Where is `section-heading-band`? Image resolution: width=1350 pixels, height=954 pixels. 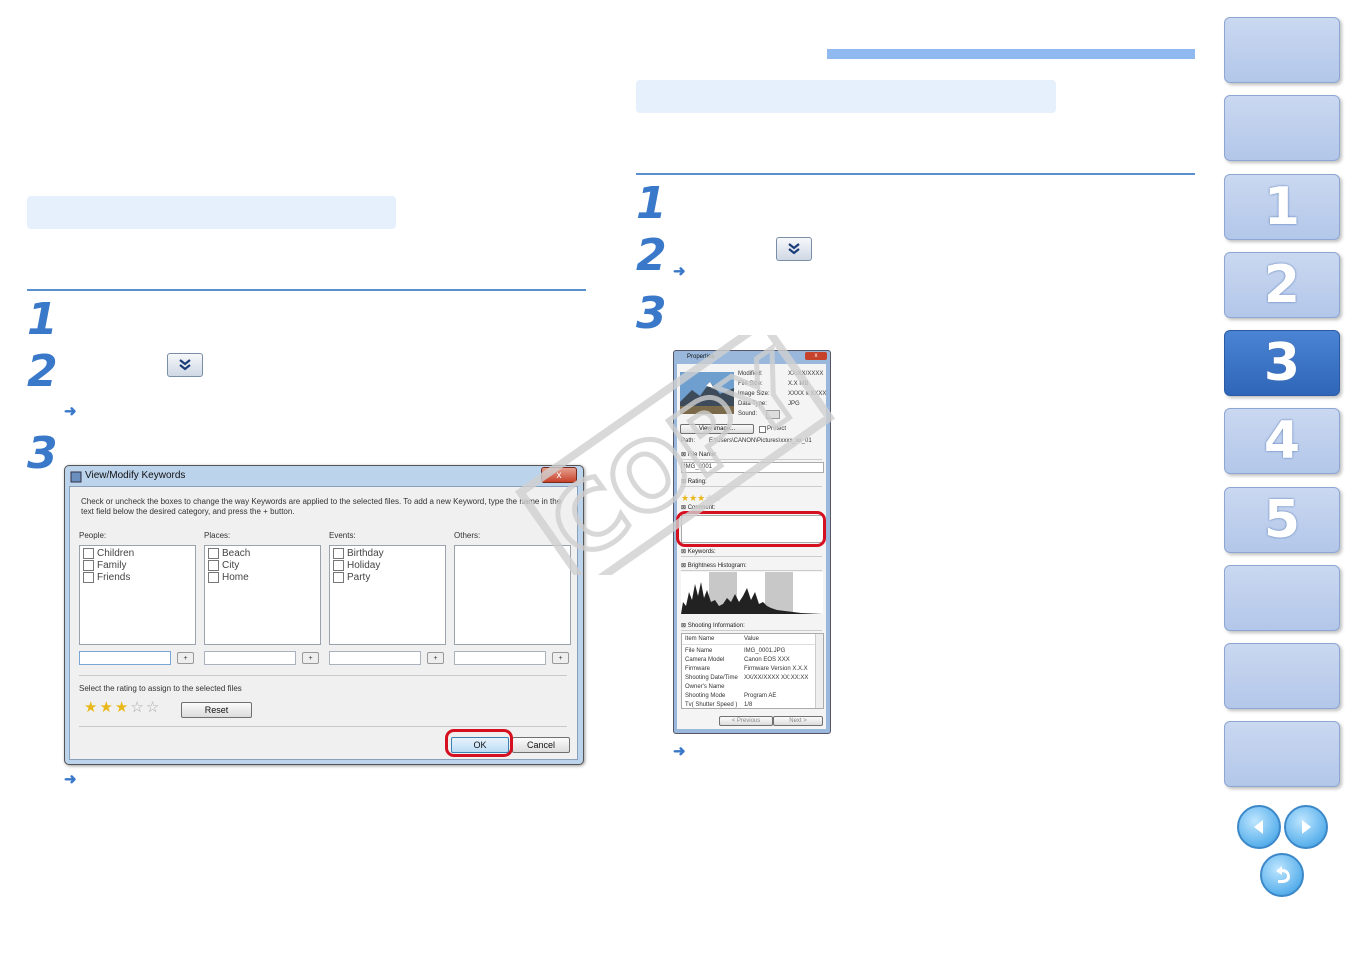
section-heading-band is located at coordinates (211, 212).